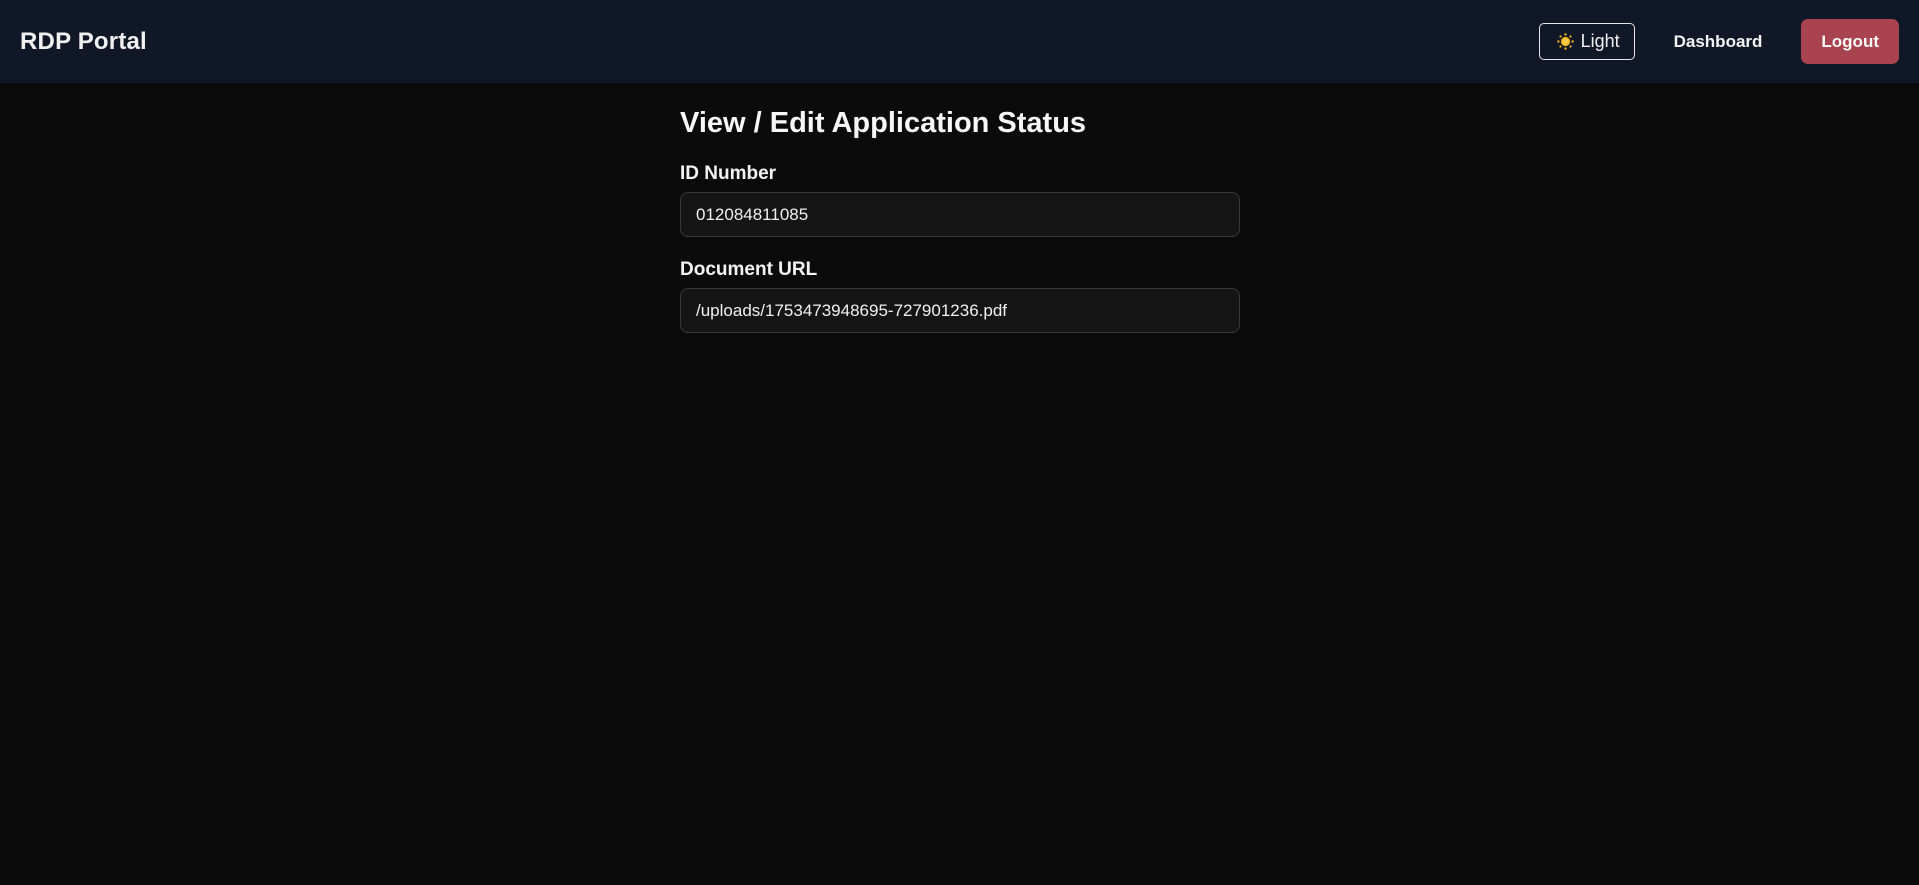  What do you see at coordinates (959, 41) in the screenshot?
I see `top-navbar: RDP Portal Light Dashboard Logout` at bounding box center [959, 41].